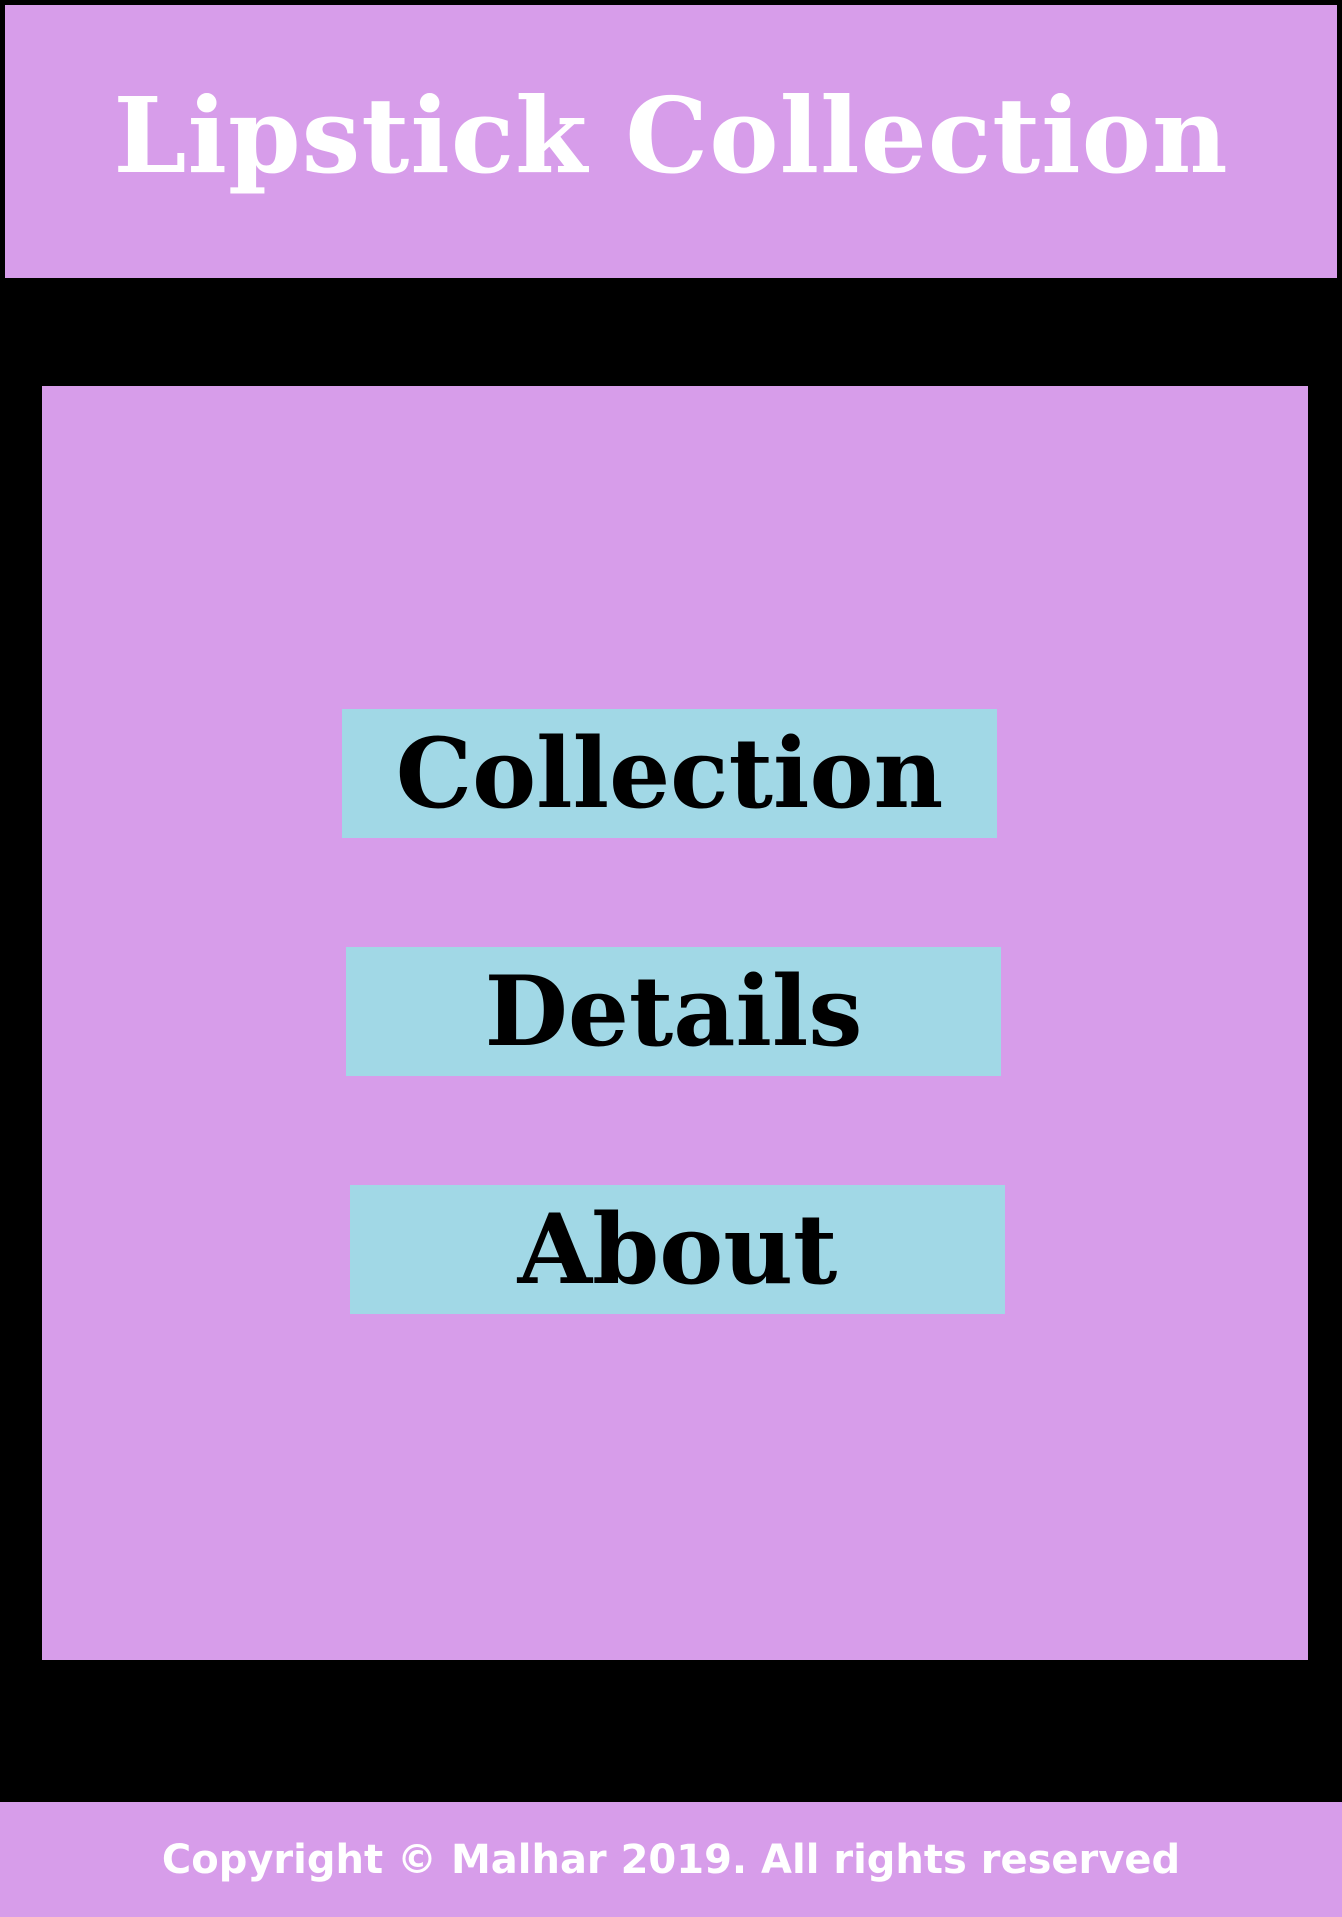 This screenshot has width=1342, height=1917. I want to click on header-bar: Lipstick Collection, so click(671, 141).